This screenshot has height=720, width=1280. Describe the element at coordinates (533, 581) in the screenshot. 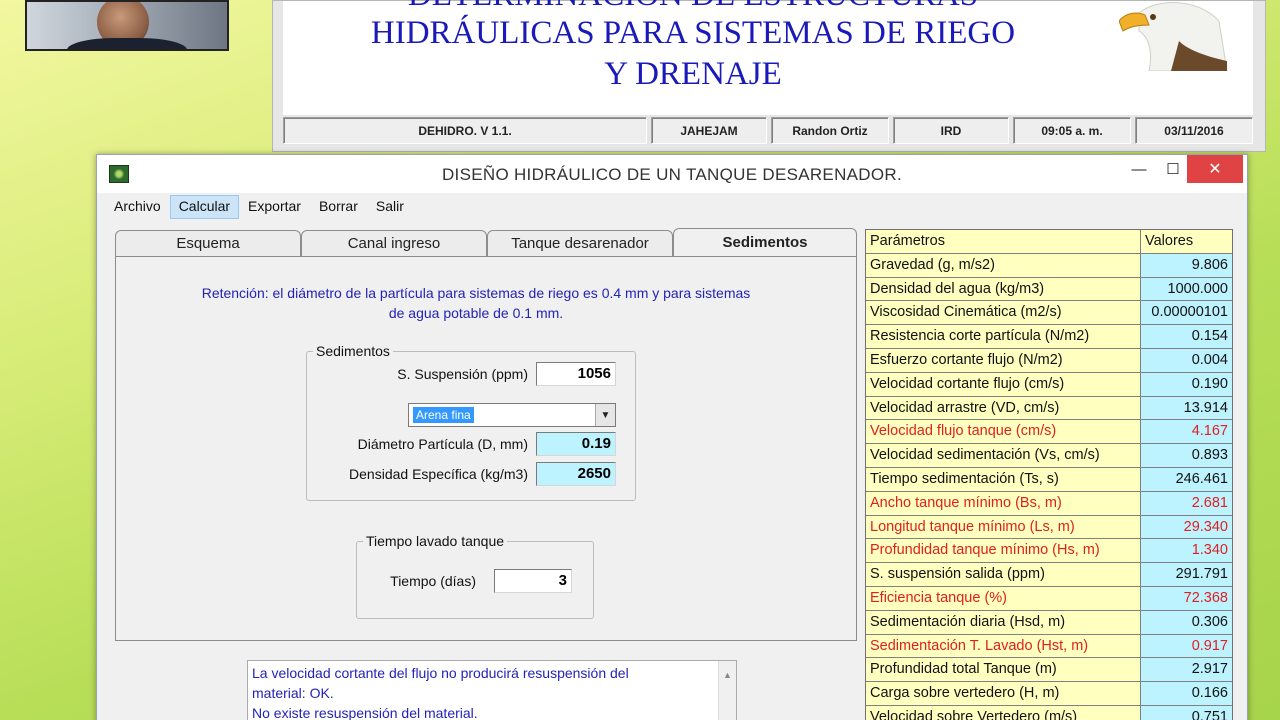

I see `tiempo-input: 3` at that location.